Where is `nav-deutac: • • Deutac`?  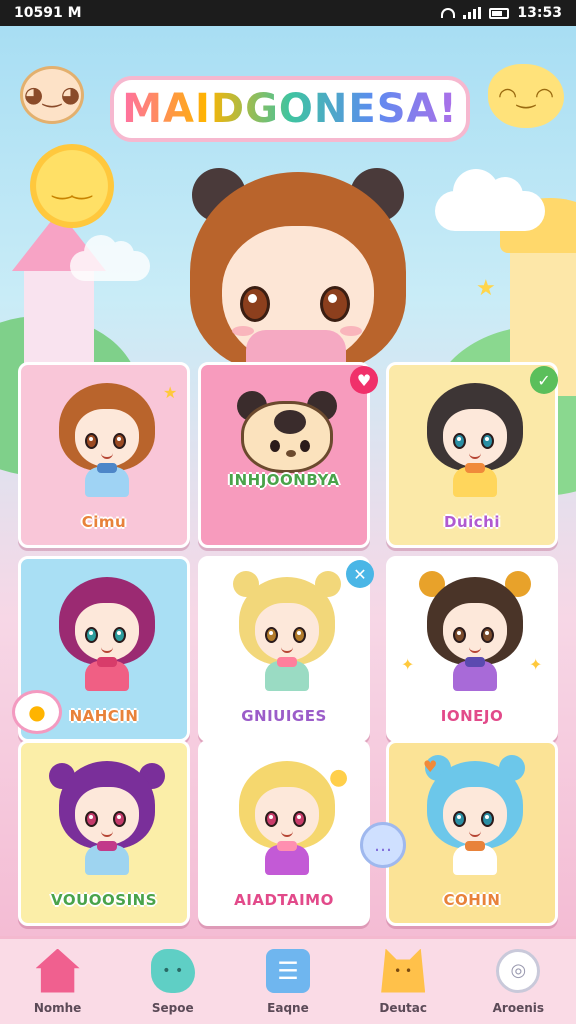 nav-deutac: • • Deutac is located at coordinates (403, 981).